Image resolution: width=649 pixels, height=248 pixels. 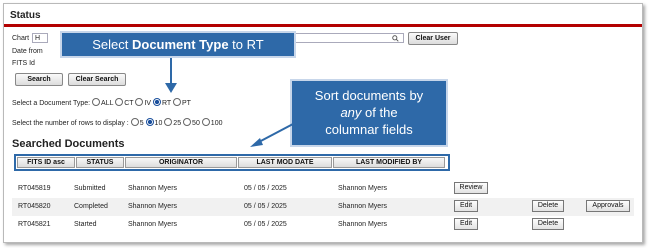 I want to click on doc-type-selector: Select a Document Type: ALL CT IV RT PT, so click(x=101, y=102).